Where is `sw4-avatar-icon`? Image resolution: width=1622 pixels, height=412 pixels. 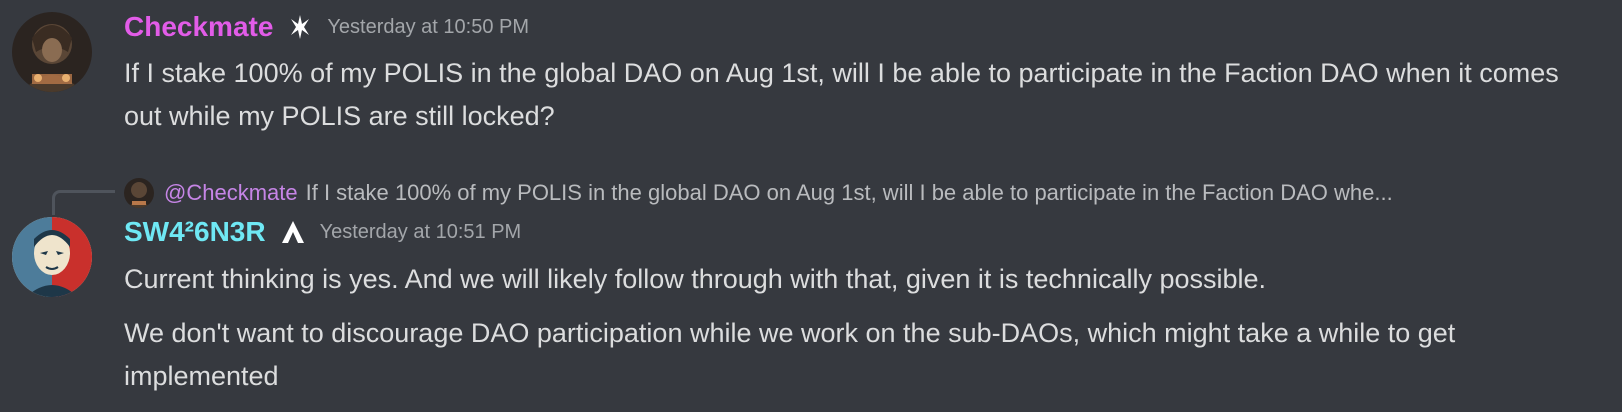
sw4-avatar-icon is located at coordinates (52, 257).